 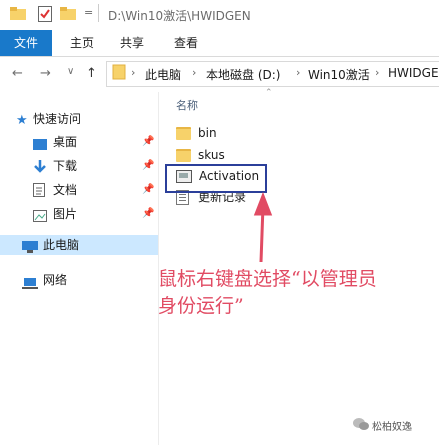 What do you see at coordinates (267, 293) in the screenshot?
I see `annotation-text: 鼠标右键盘选择“以管理员 身份运行”` at bounding box center [267, 293].